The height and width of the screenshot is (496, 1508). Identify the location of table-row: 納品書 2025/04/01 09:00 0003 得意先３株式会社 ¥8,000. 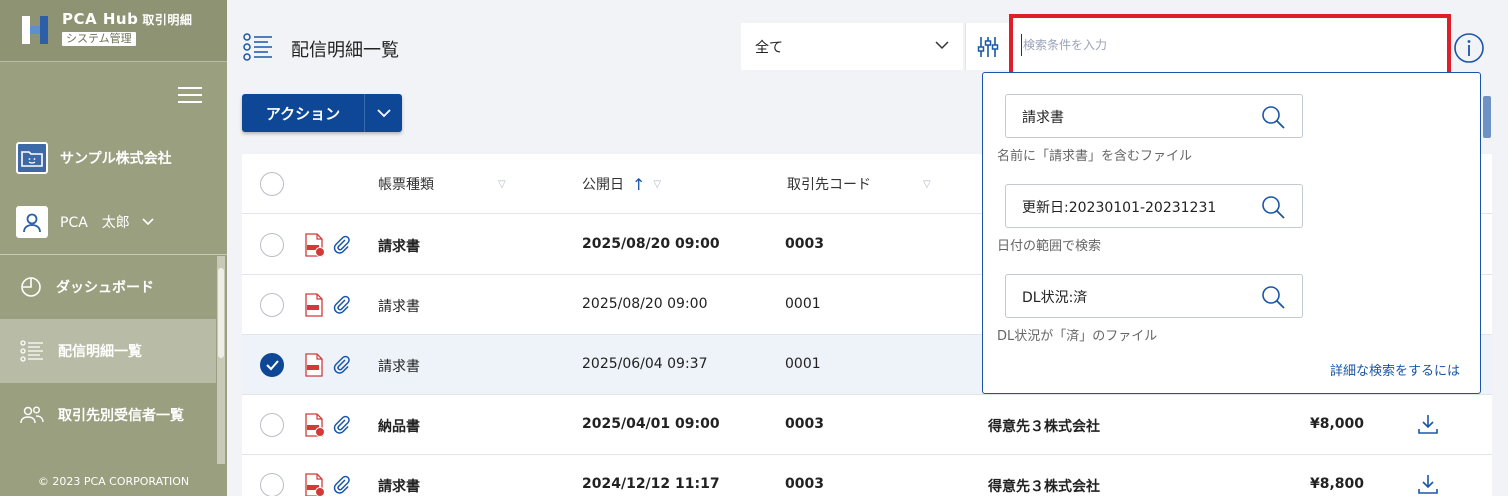
(867, 425).